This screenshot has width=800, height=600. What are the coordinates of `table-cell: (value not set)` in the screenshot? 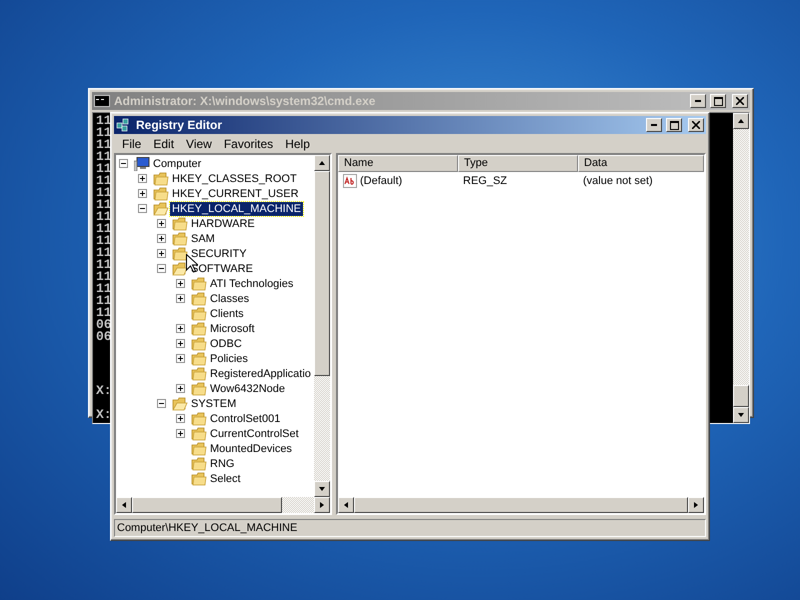 It's located at (618, 180).